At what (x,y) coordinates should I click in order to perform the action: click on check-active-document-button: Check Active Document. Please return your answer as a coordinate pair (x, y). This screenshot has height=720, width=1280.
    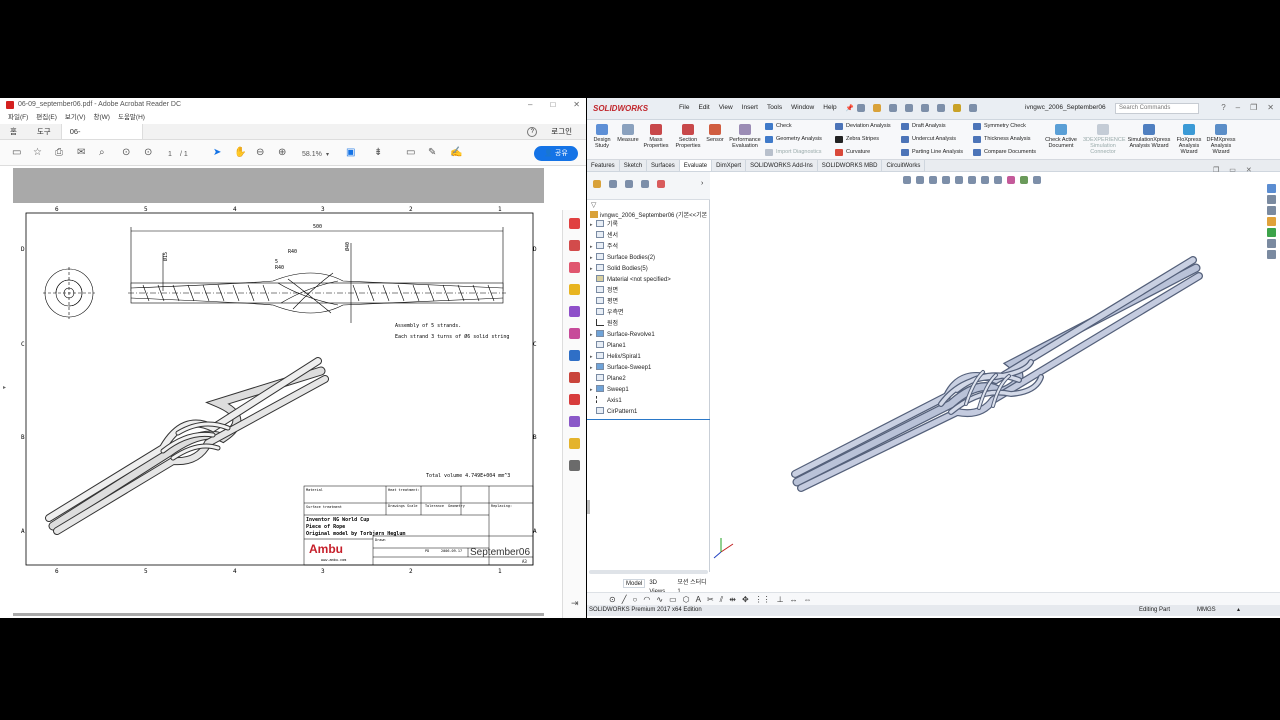
    Looking at the image, I should click on (1061, 136).